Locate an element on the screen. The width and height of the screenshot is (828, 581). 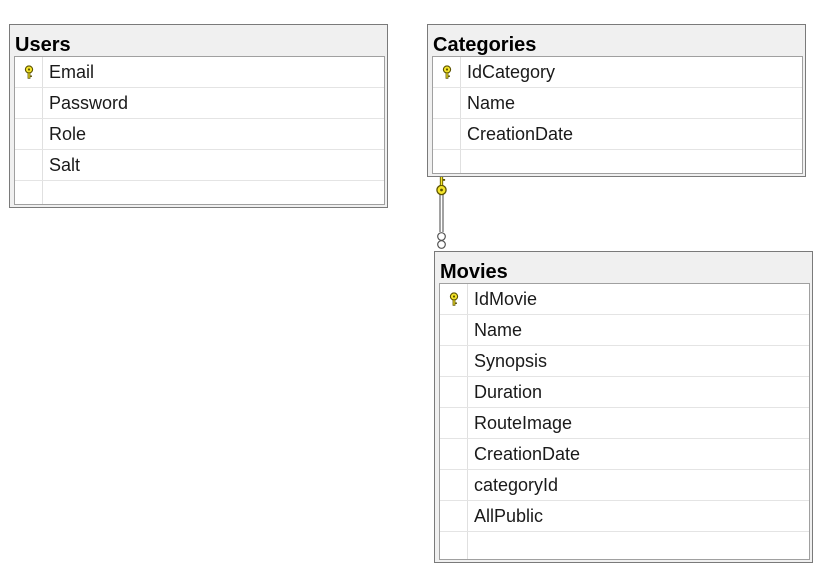
relationship-infinity-icon is located at coordinates (441, 240).